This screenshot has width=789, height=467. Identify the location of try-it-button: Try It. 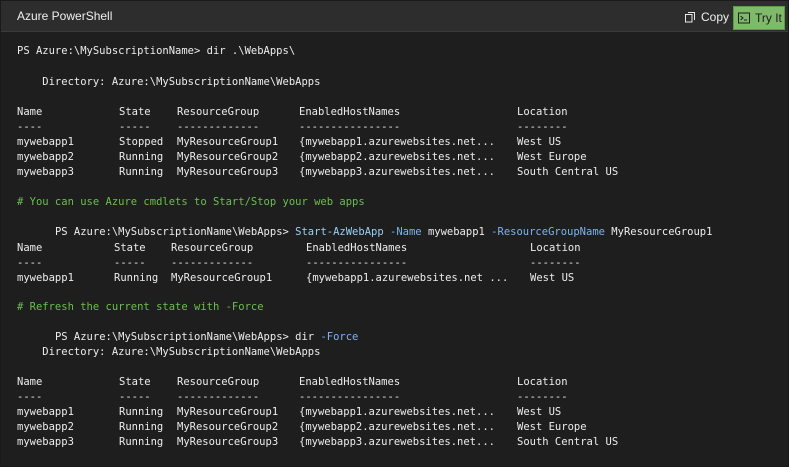
(759, 18).